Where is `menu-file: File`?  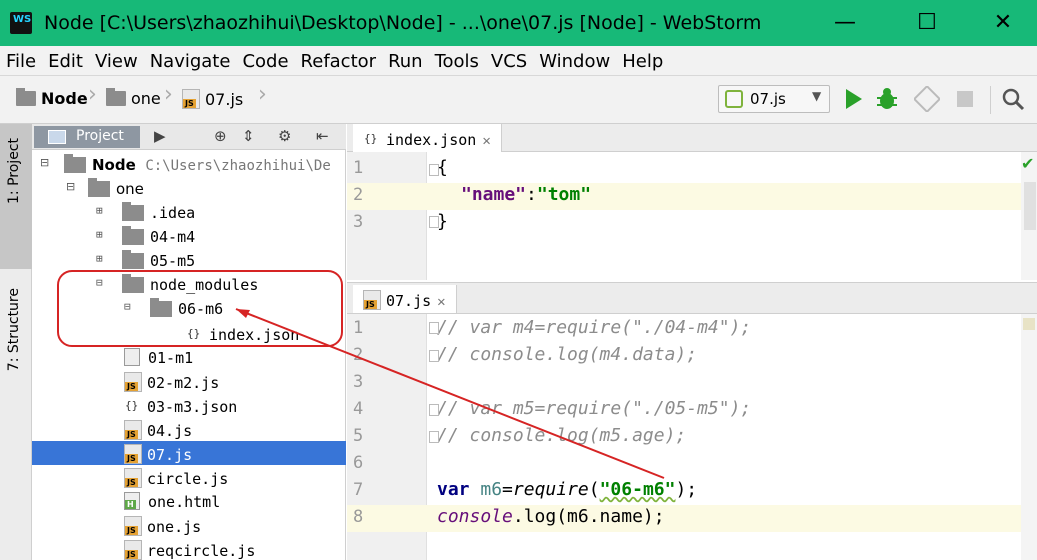
menu-file: File is located at coordinates (21, 59).